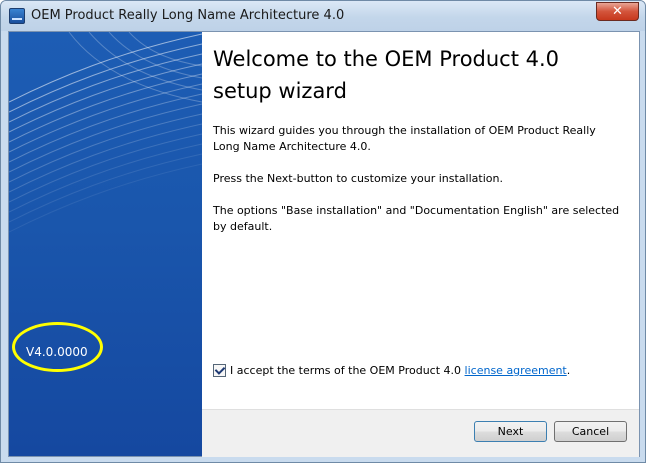 The image size is (646, 463). What do you see at coordinates (420, 433) in the screenshot?
I see `button-bar: Next Cancel` at bounding box center [420, 433].